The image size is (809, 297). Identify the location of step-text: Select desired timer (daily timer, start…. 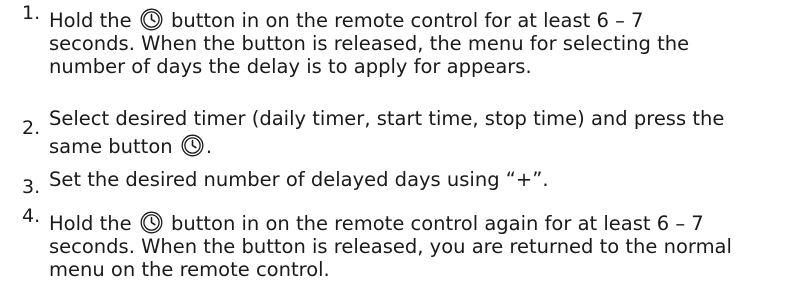
(387, 132).